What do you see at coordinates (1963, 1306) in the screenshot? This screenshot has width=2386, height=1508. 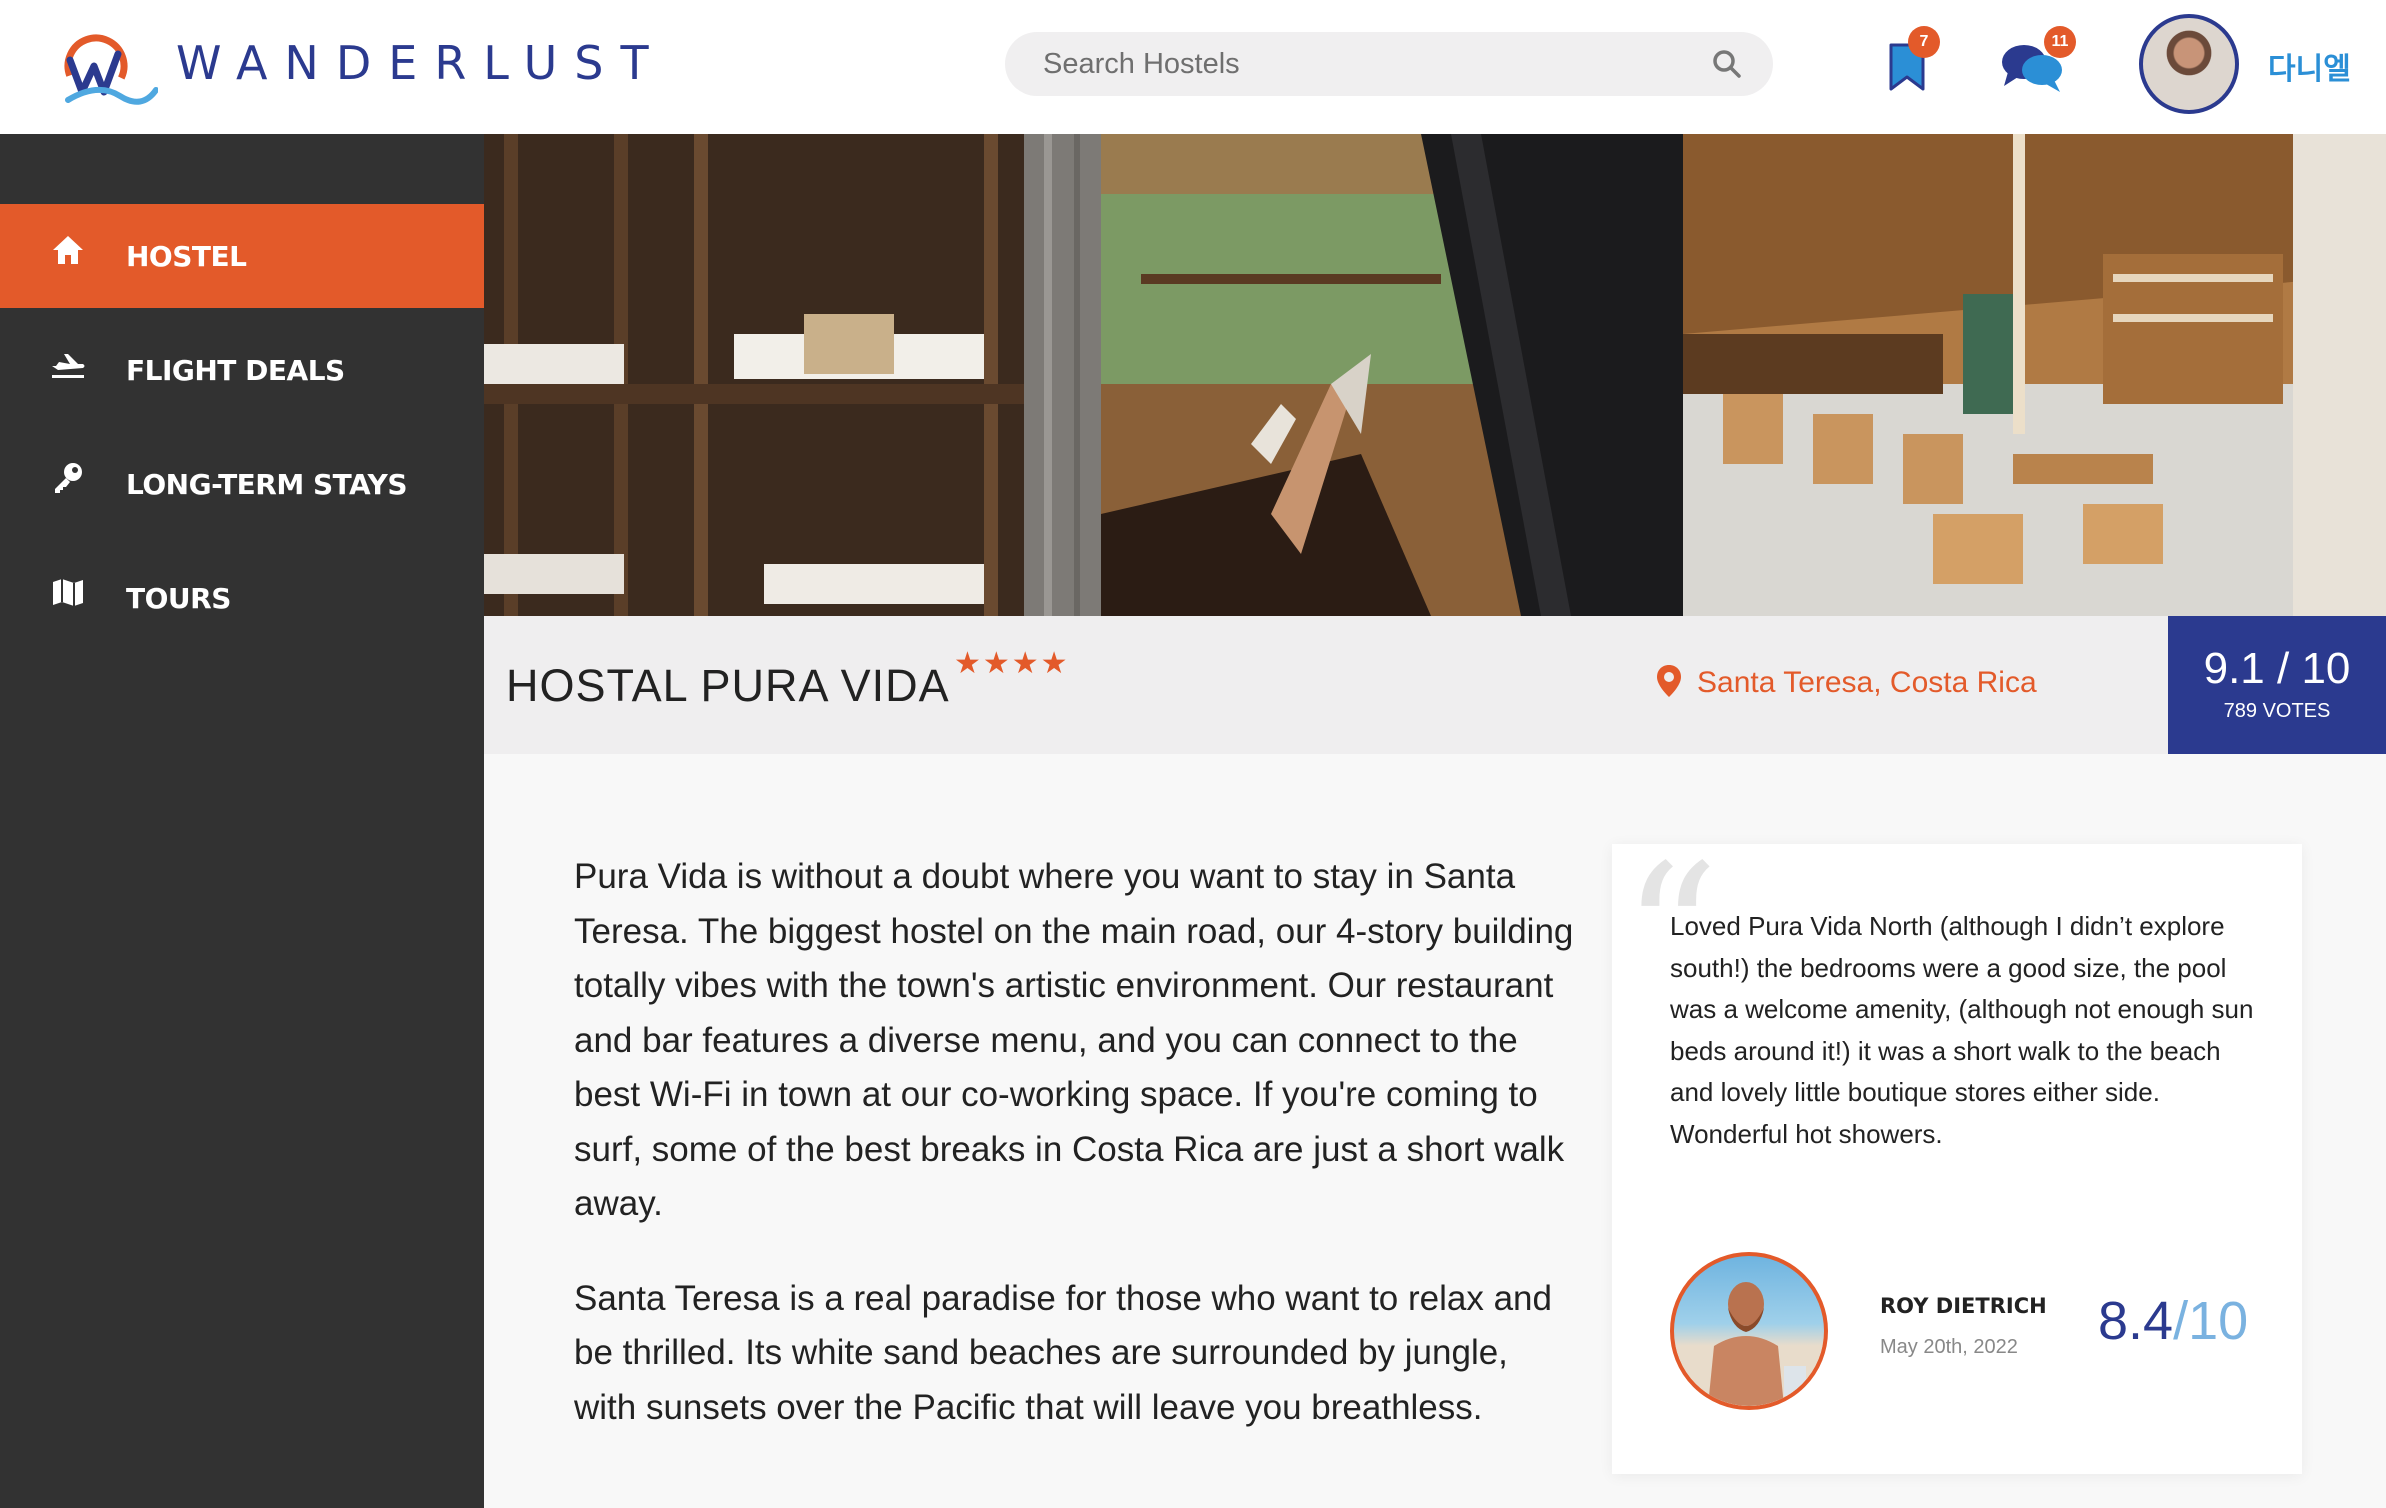 I see `reviewer-name: ROY DIETRICH` at bounding box center [1963, 1306].